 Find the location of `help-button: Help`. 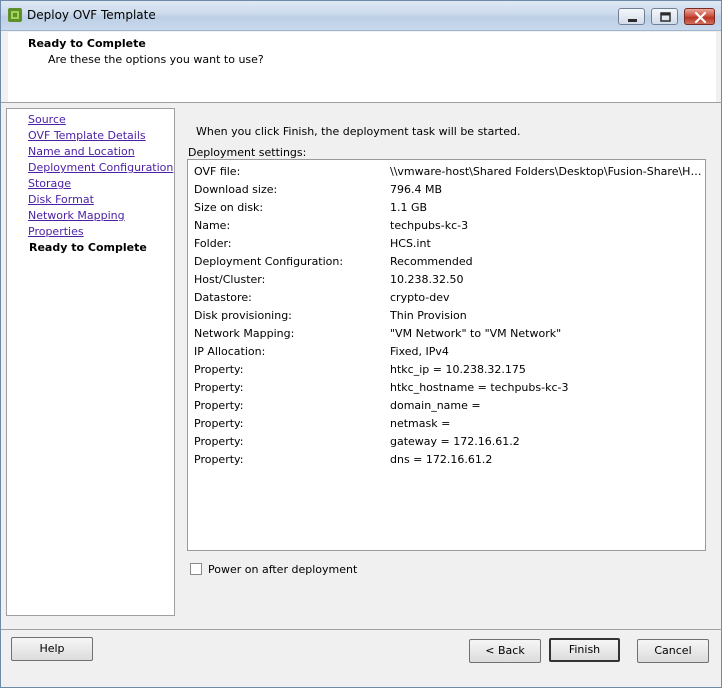

help-button: Help is located at coordinates (52, 649).